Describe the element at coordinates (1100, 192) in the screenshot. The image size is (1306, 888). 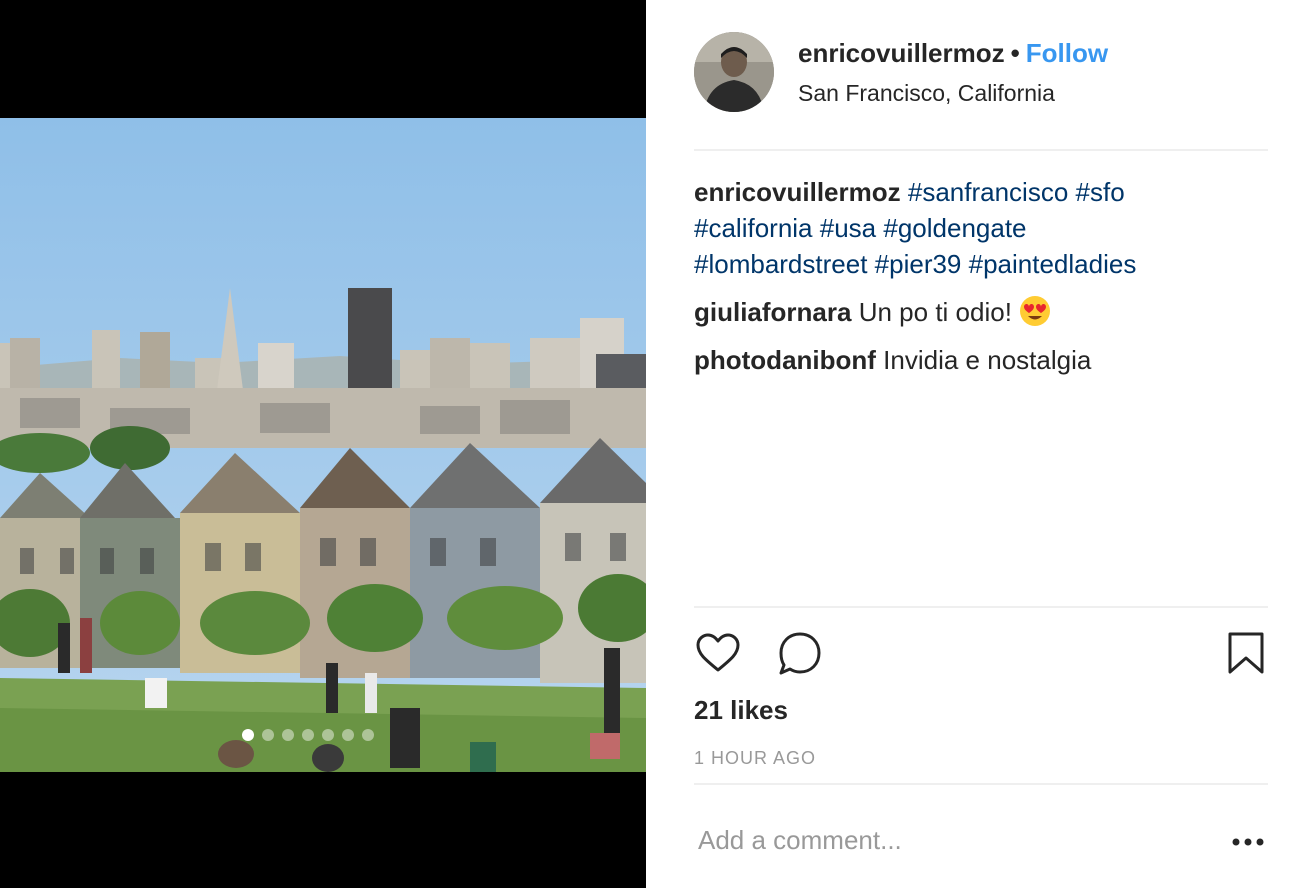
I see `hashtag-link: #sfo` at that location.